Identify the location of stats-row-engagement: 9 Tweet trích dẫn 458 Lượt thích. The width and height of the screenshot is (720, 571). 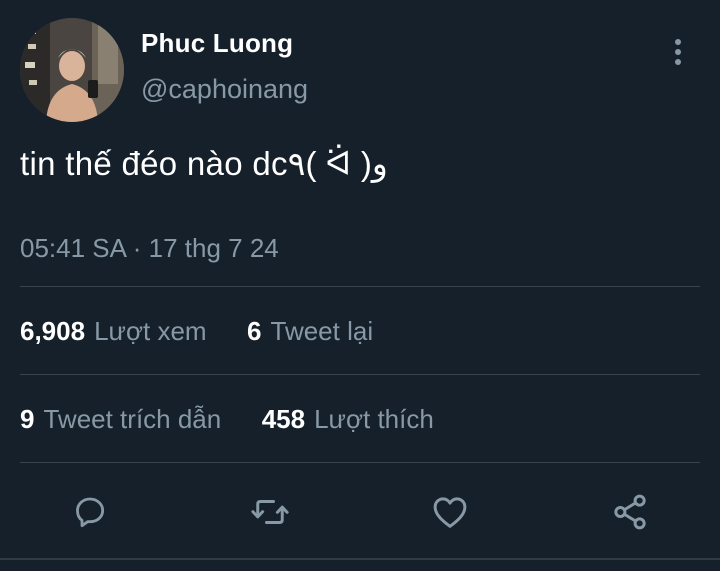
(227, 419).